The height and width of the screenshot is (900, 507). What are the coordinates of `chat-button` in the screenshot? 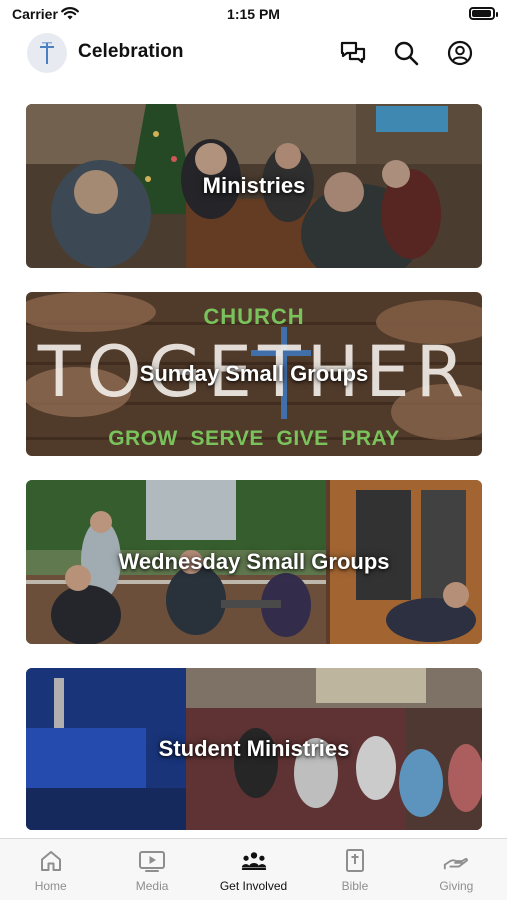 It's located at (353, 53).